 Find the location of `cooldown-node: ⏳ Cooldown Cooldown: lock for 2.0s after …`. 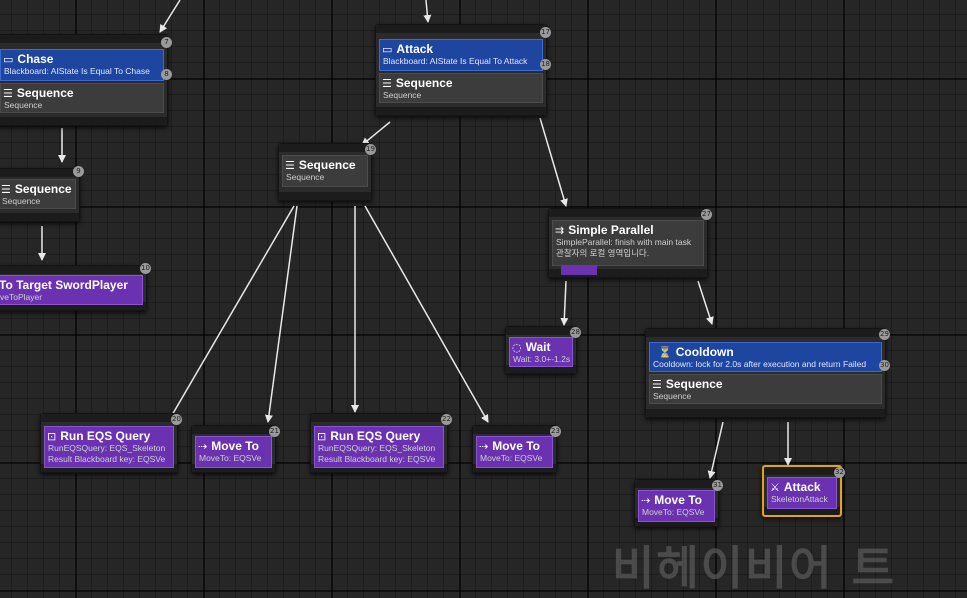

cooldown-node: ⏳ Cooldown Cooldown: lock for 2.0s after … is located at coordinates (767, 373).